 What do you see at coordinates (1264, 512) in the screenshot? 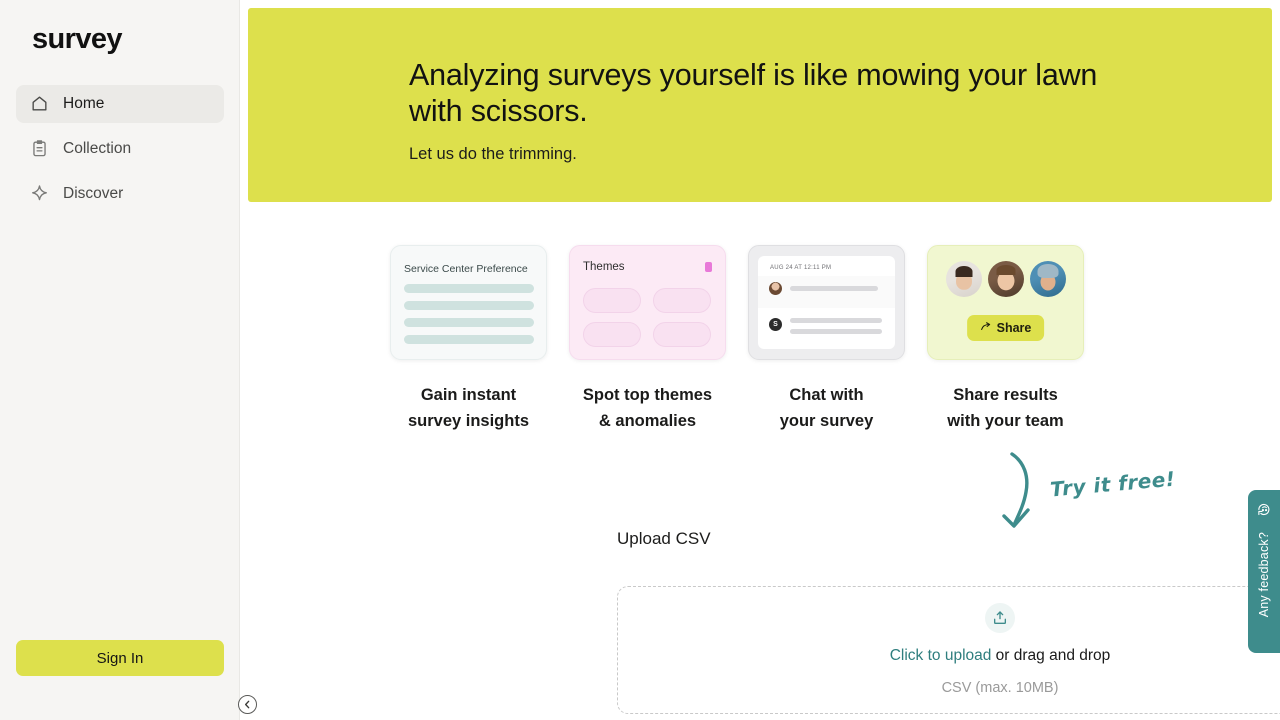
I see `chat-bubble-smile-icon` at bounding box center [1264, 512].